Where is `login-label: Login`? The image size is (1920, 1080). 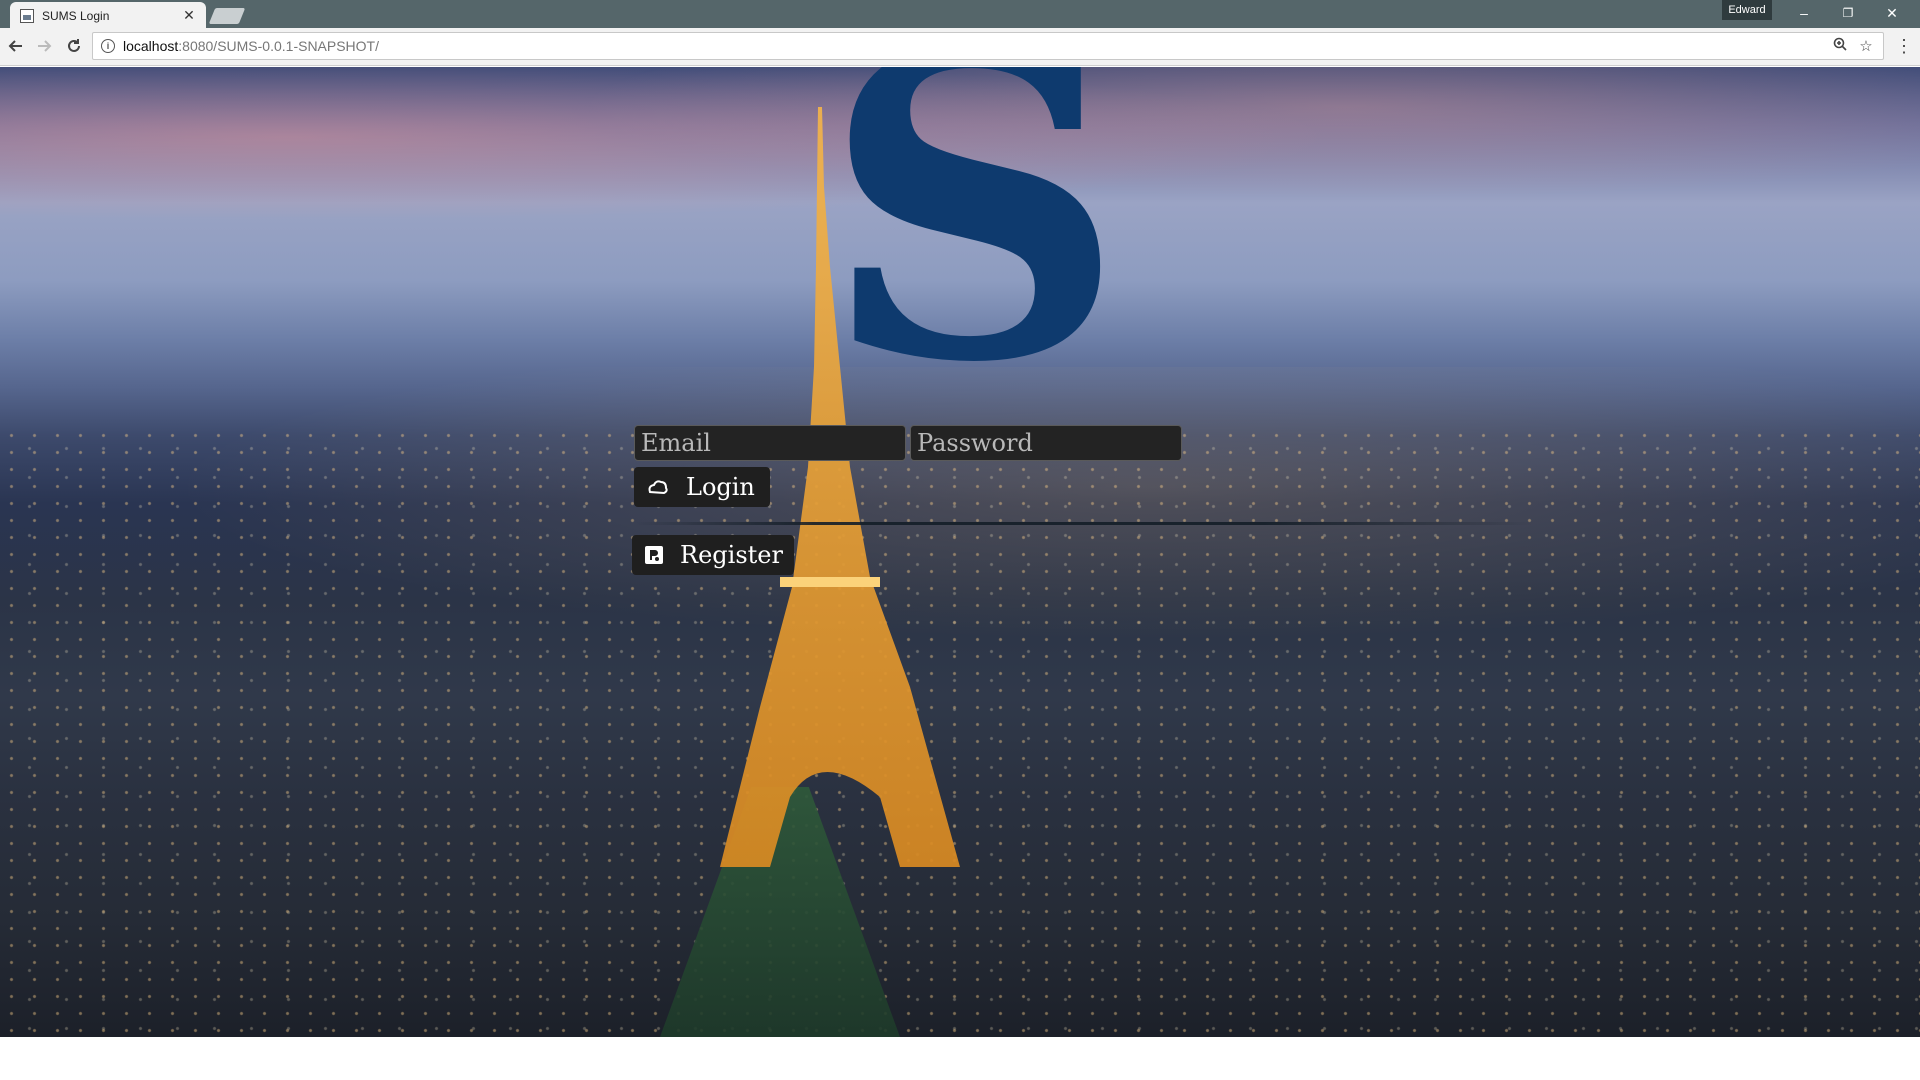 login-label: Login is located at coordinates (720, 487).